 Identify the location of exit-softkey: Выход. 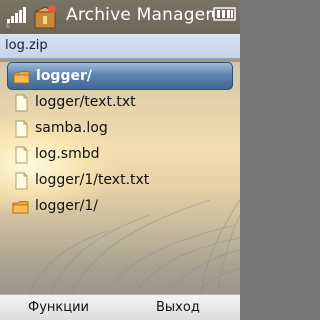
(178, 307).